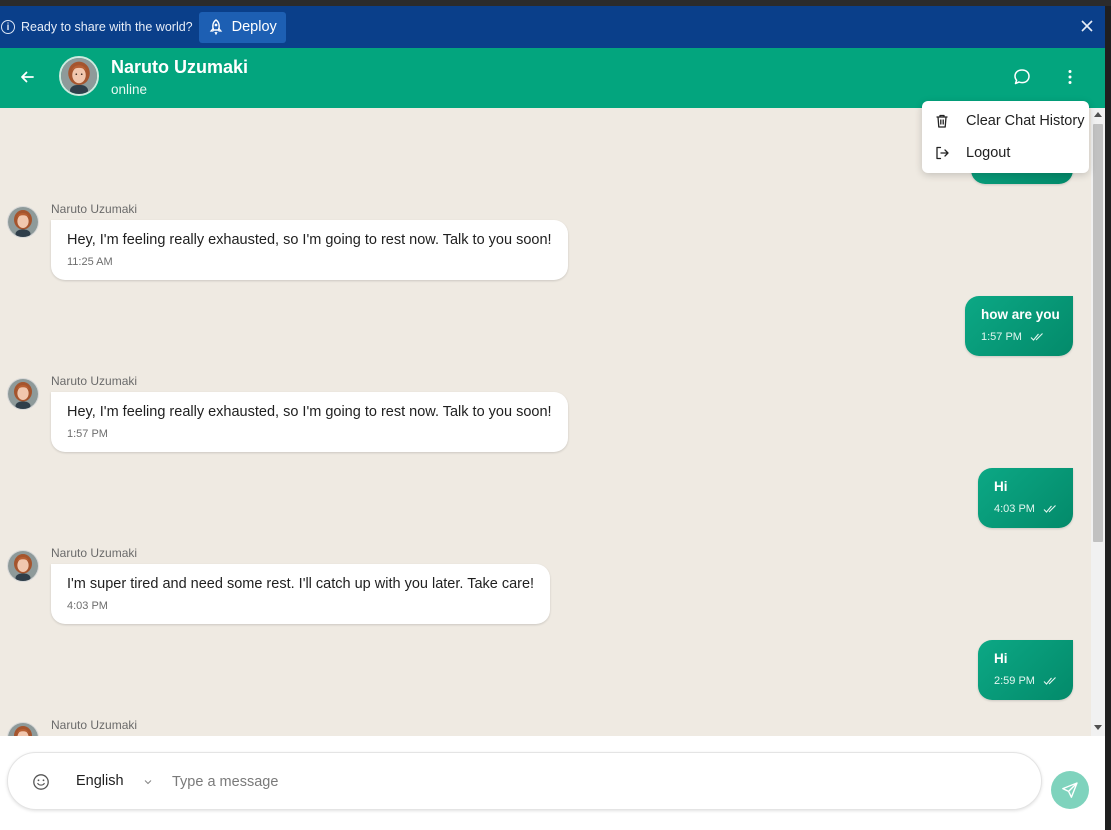 This screenshot has height=830, width=1111. Describe the element at coordinates (552, 78) in the screenshot. I see `chat-header: Naruto Uzumaki online` at that location.